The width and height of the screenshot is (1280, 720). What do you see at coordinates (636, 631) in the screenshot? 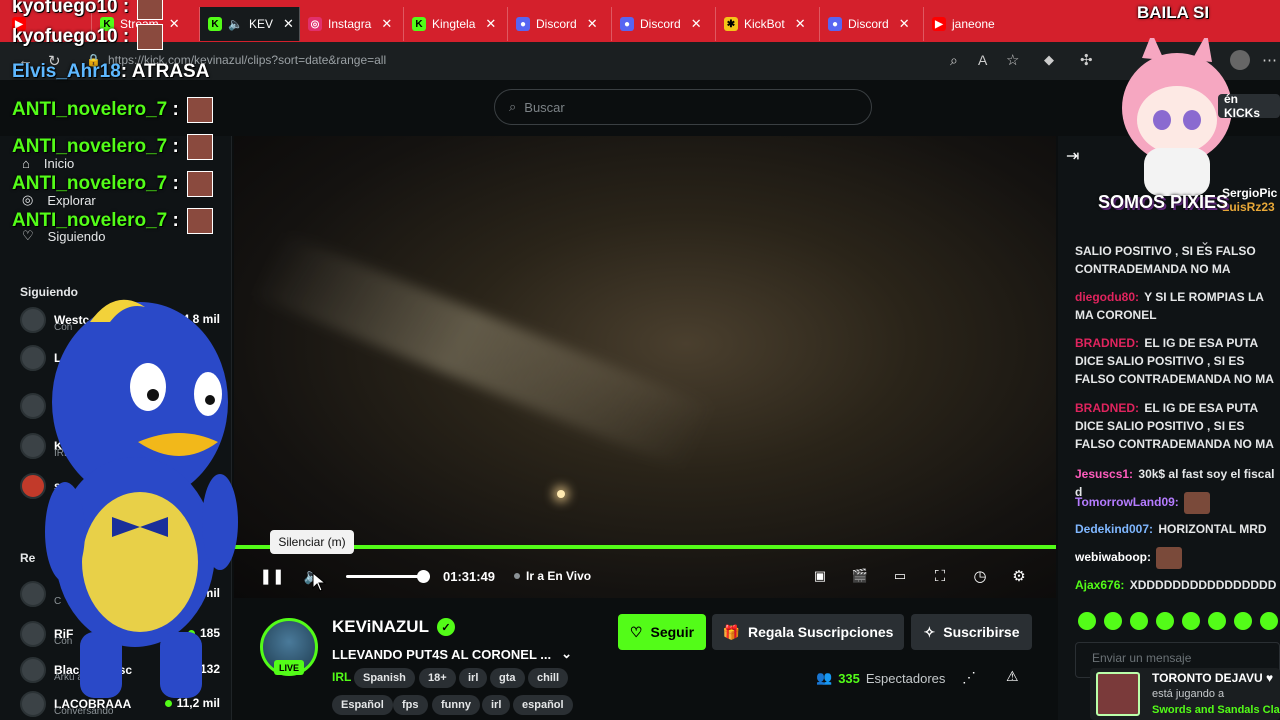
I see `heart-icon: ♡` at bounding box center [636, 631].